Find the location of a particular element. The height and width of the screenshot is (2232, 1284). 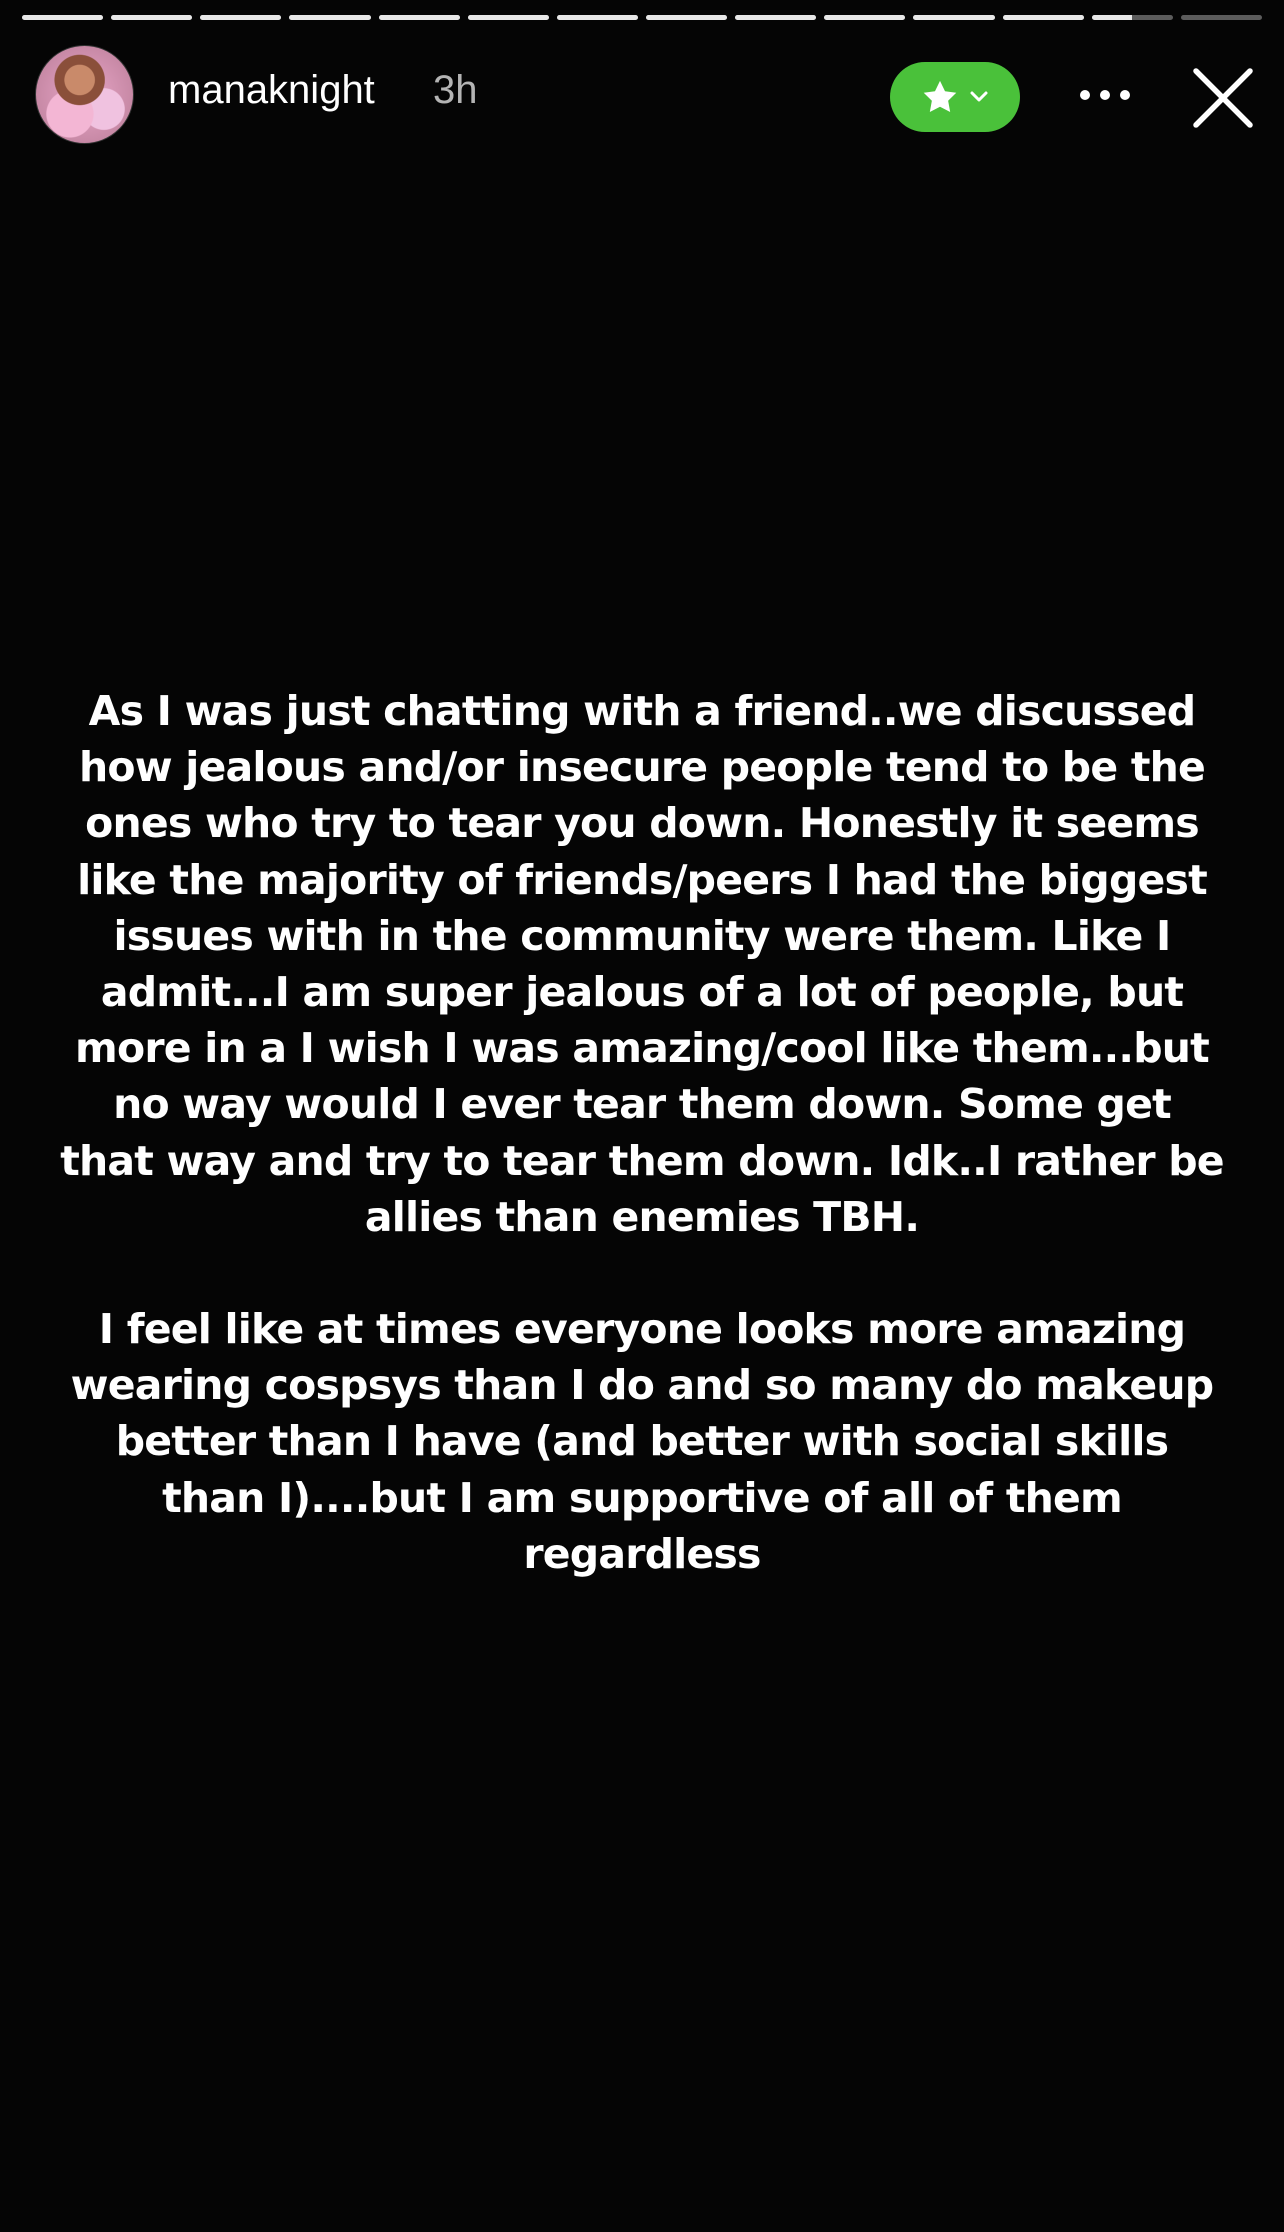

more-options-button is located at coordinates (1105, 95).